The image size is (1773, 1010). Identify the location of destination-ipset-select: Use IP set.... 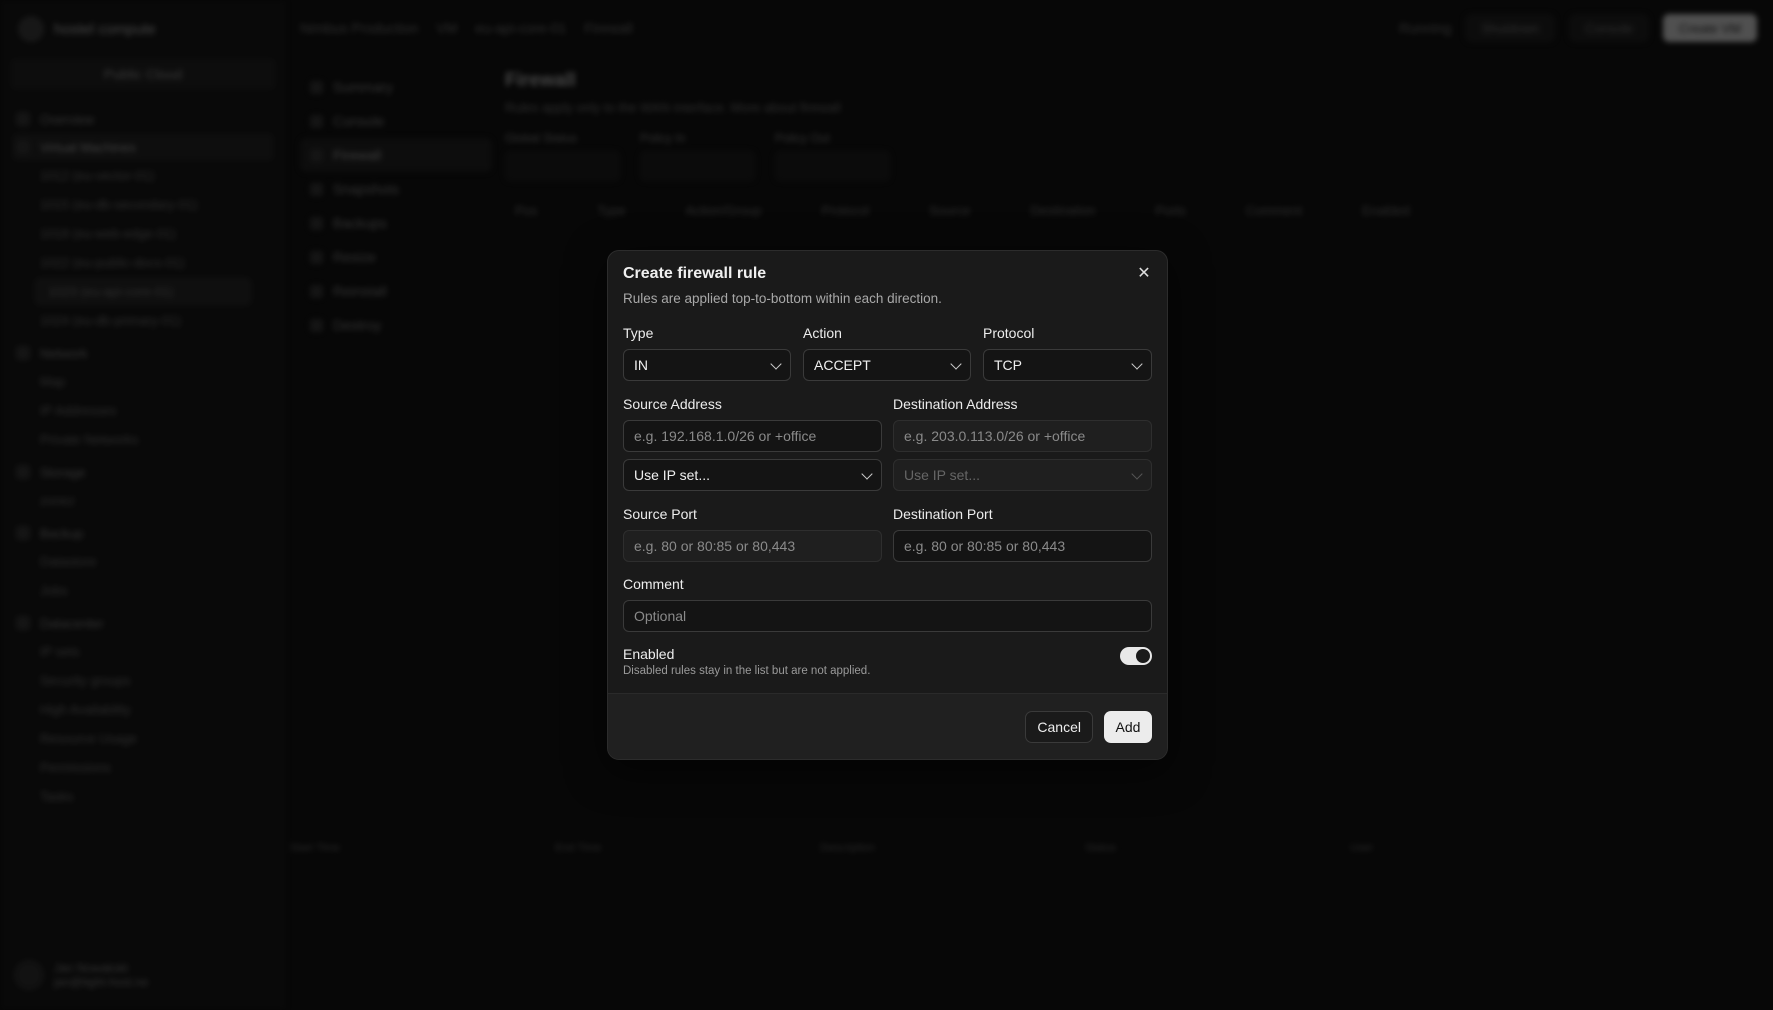
(1022, 475).